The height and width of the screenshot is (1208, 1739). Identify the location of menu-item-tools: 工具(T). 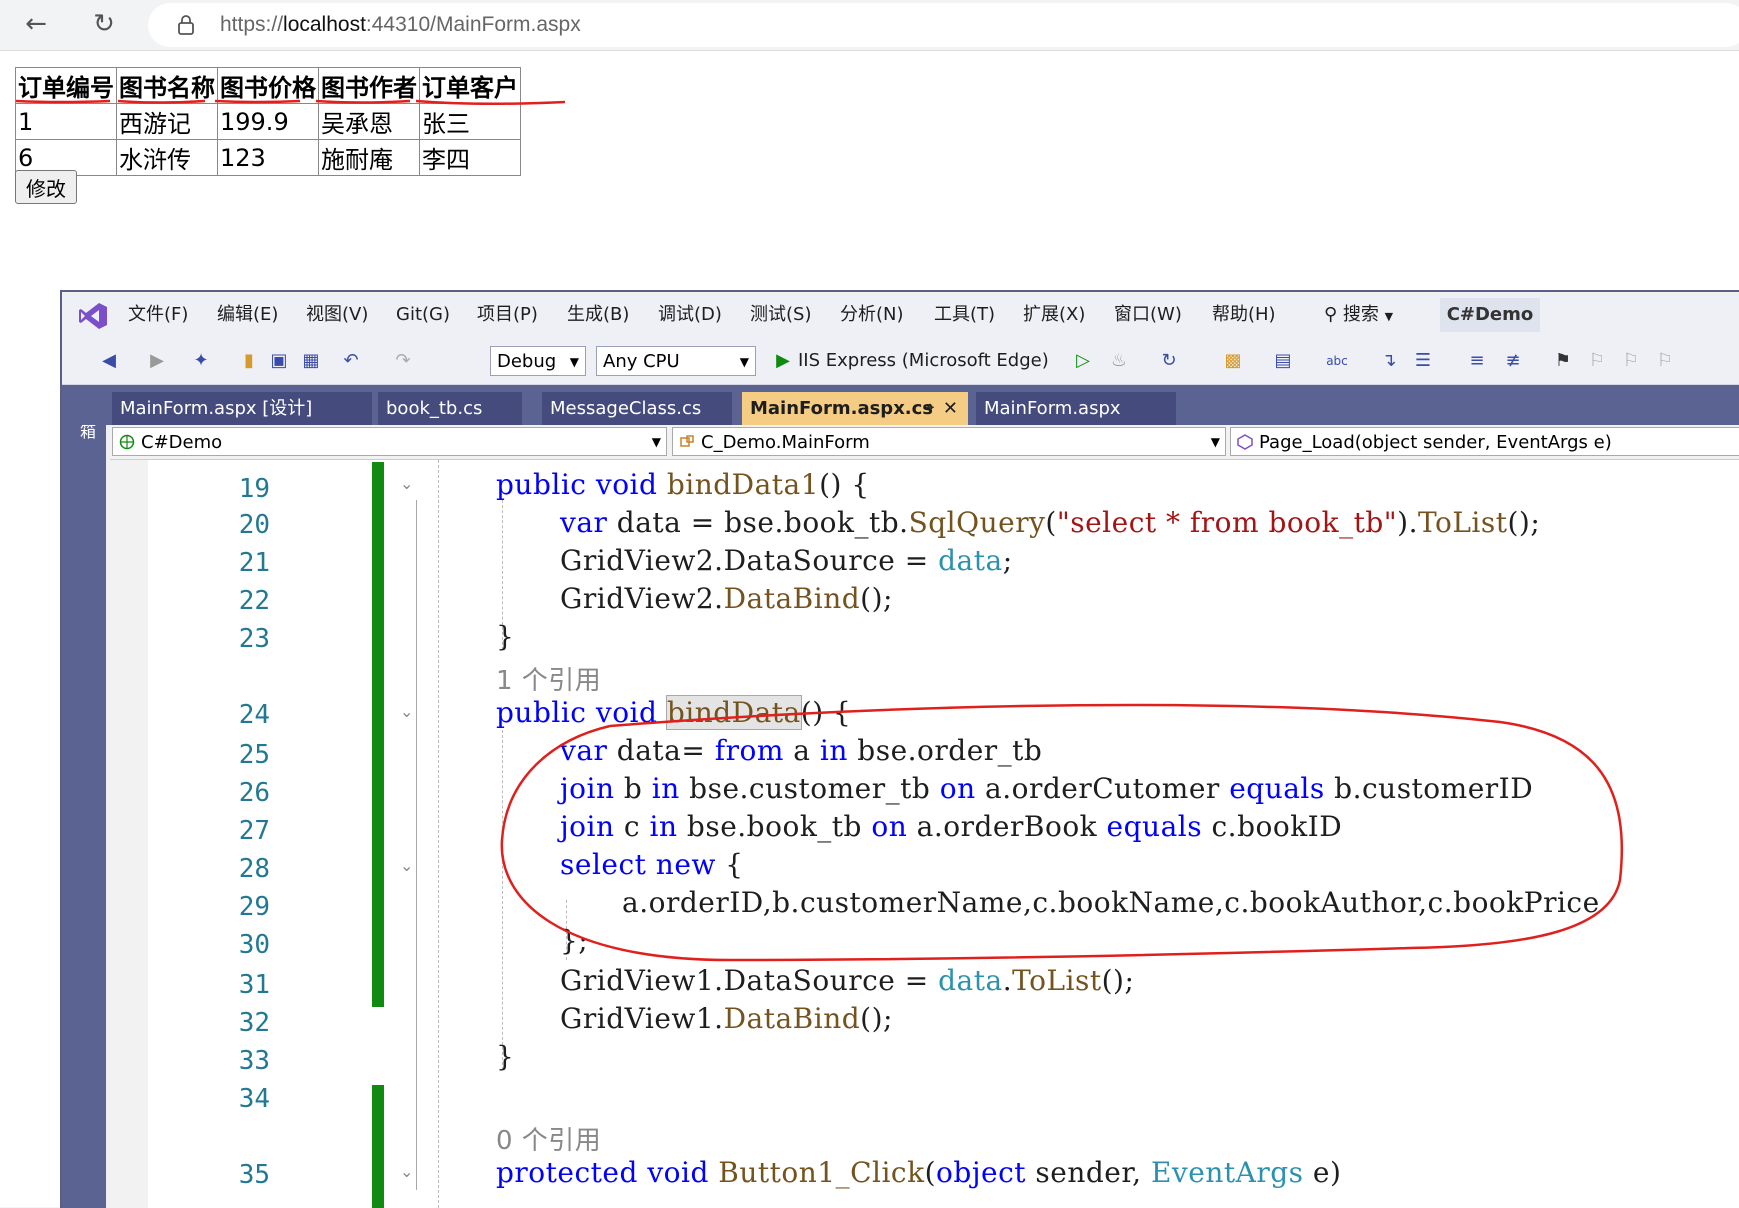
(964, 315).